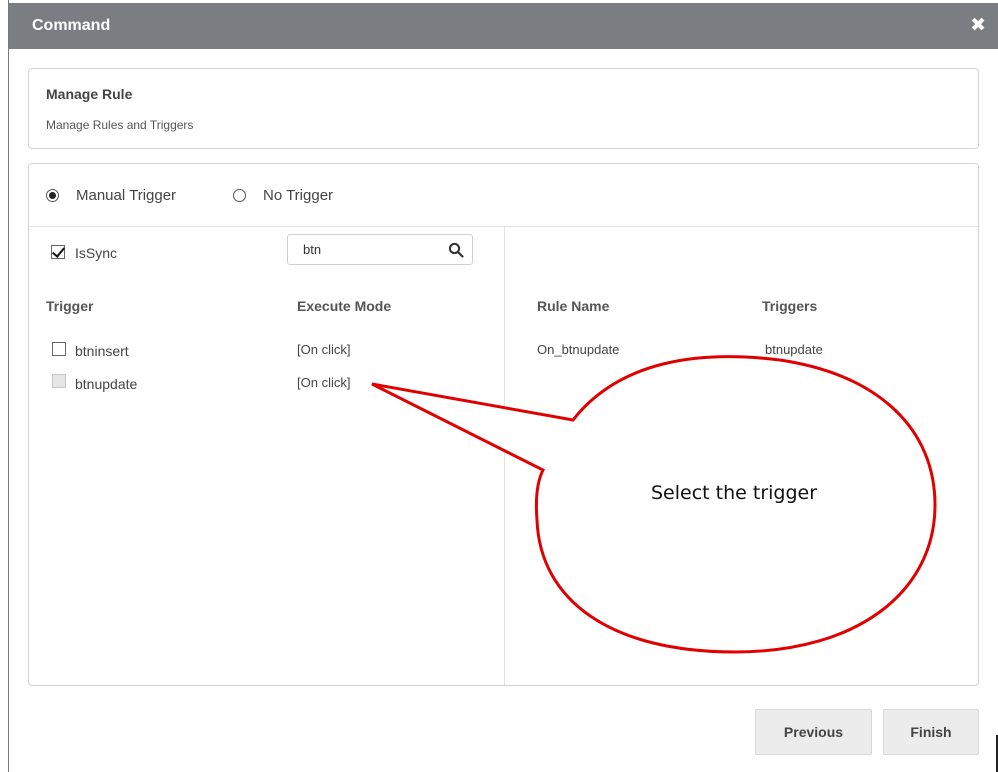 The image size is (998, 772). I want to click on rule-name-column-header: Rule Name, so click(573, 306).